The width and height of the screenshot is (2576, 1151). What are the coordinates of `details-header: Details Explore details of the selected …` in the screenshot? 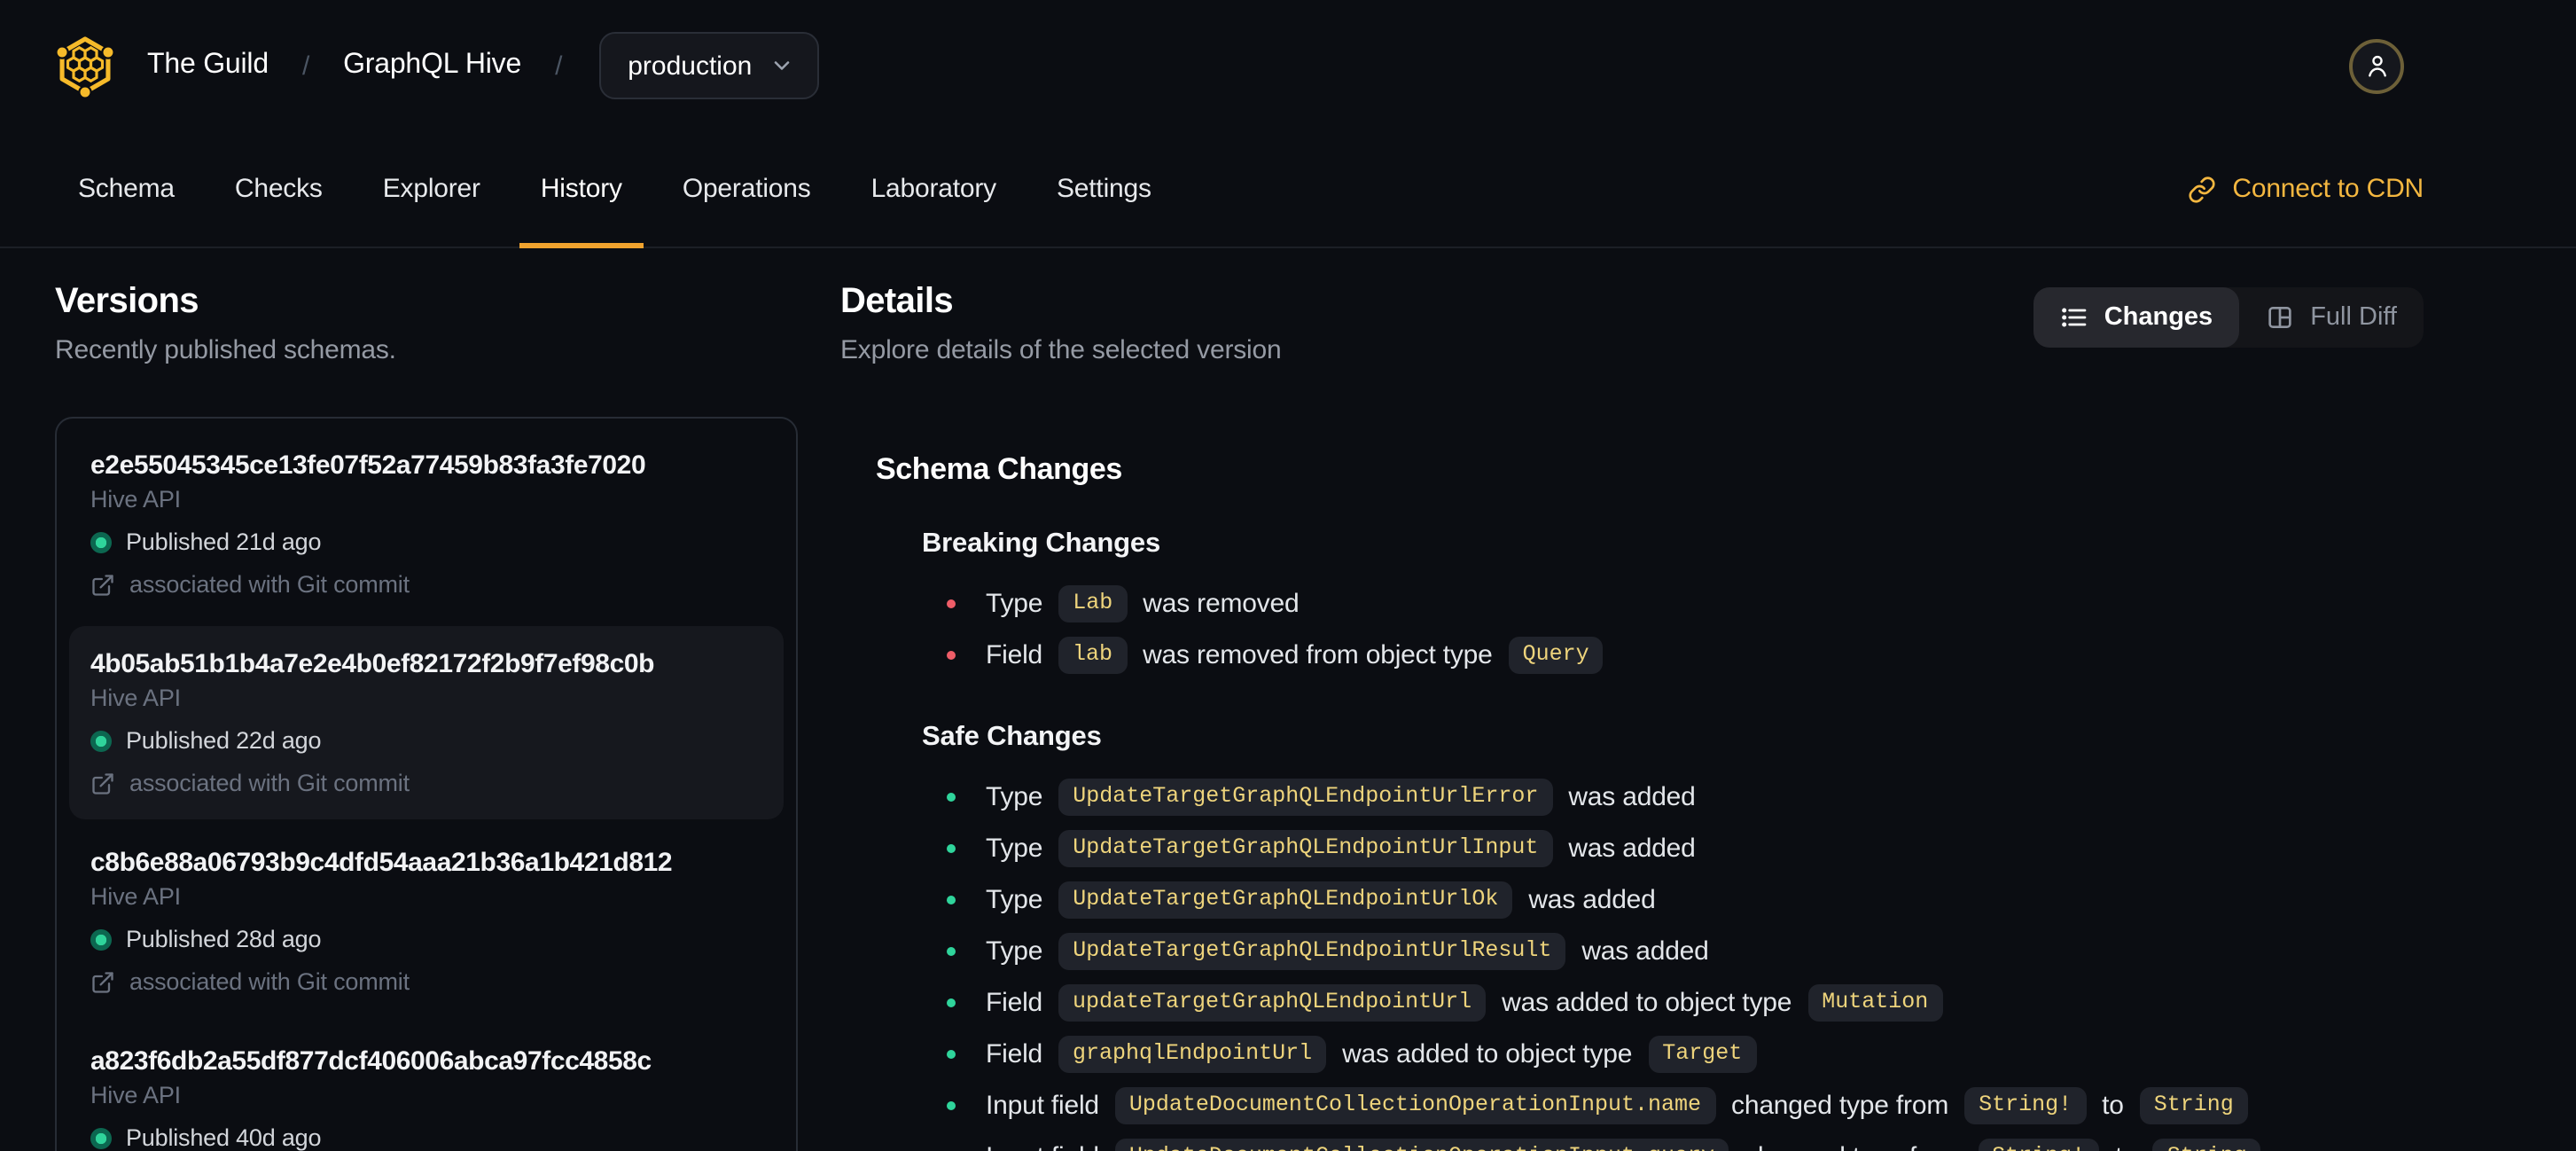 It's located at (1632, 323).